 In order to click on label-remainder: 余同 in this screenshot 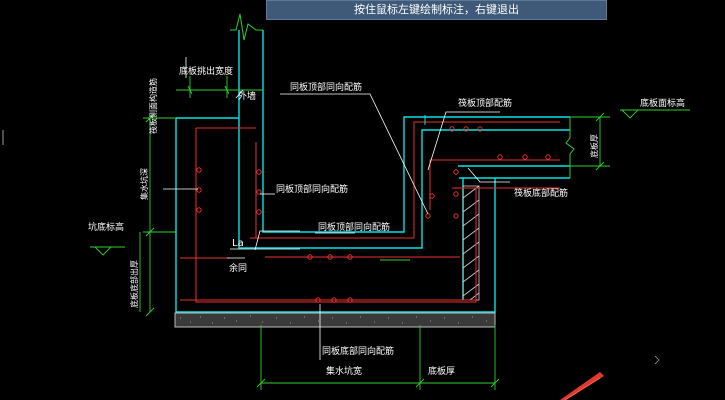, I will do `click(238, 268)`.